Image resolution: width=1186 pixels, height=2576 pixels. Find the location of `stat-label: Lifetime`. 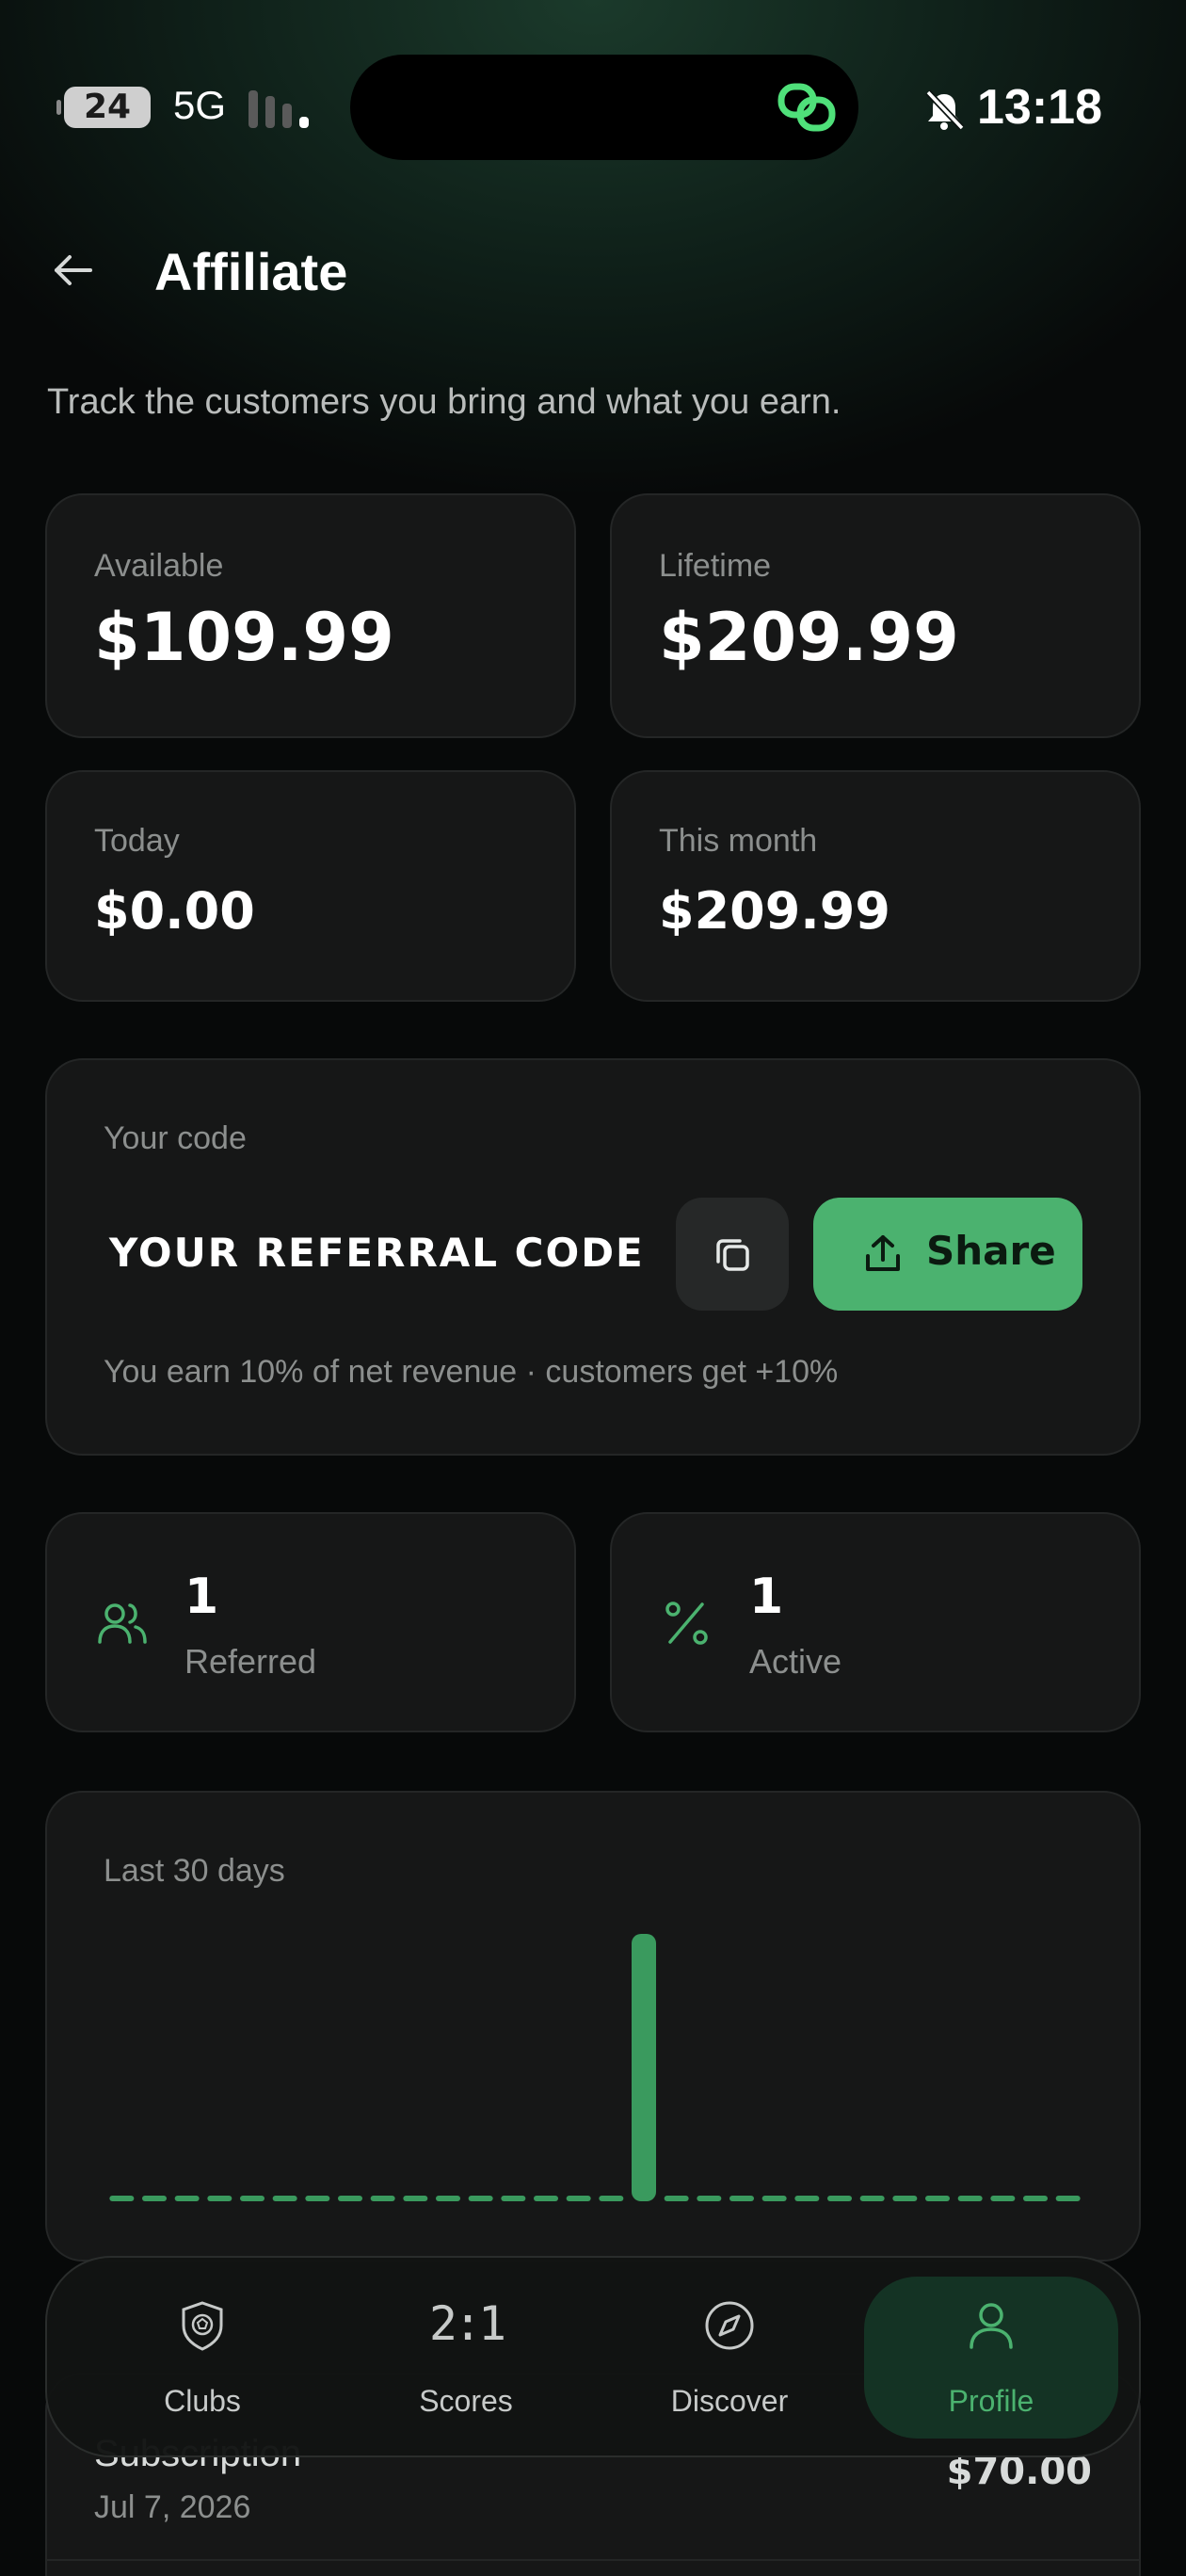

stat-label: Lifetime is located at coordinates (715, 566).